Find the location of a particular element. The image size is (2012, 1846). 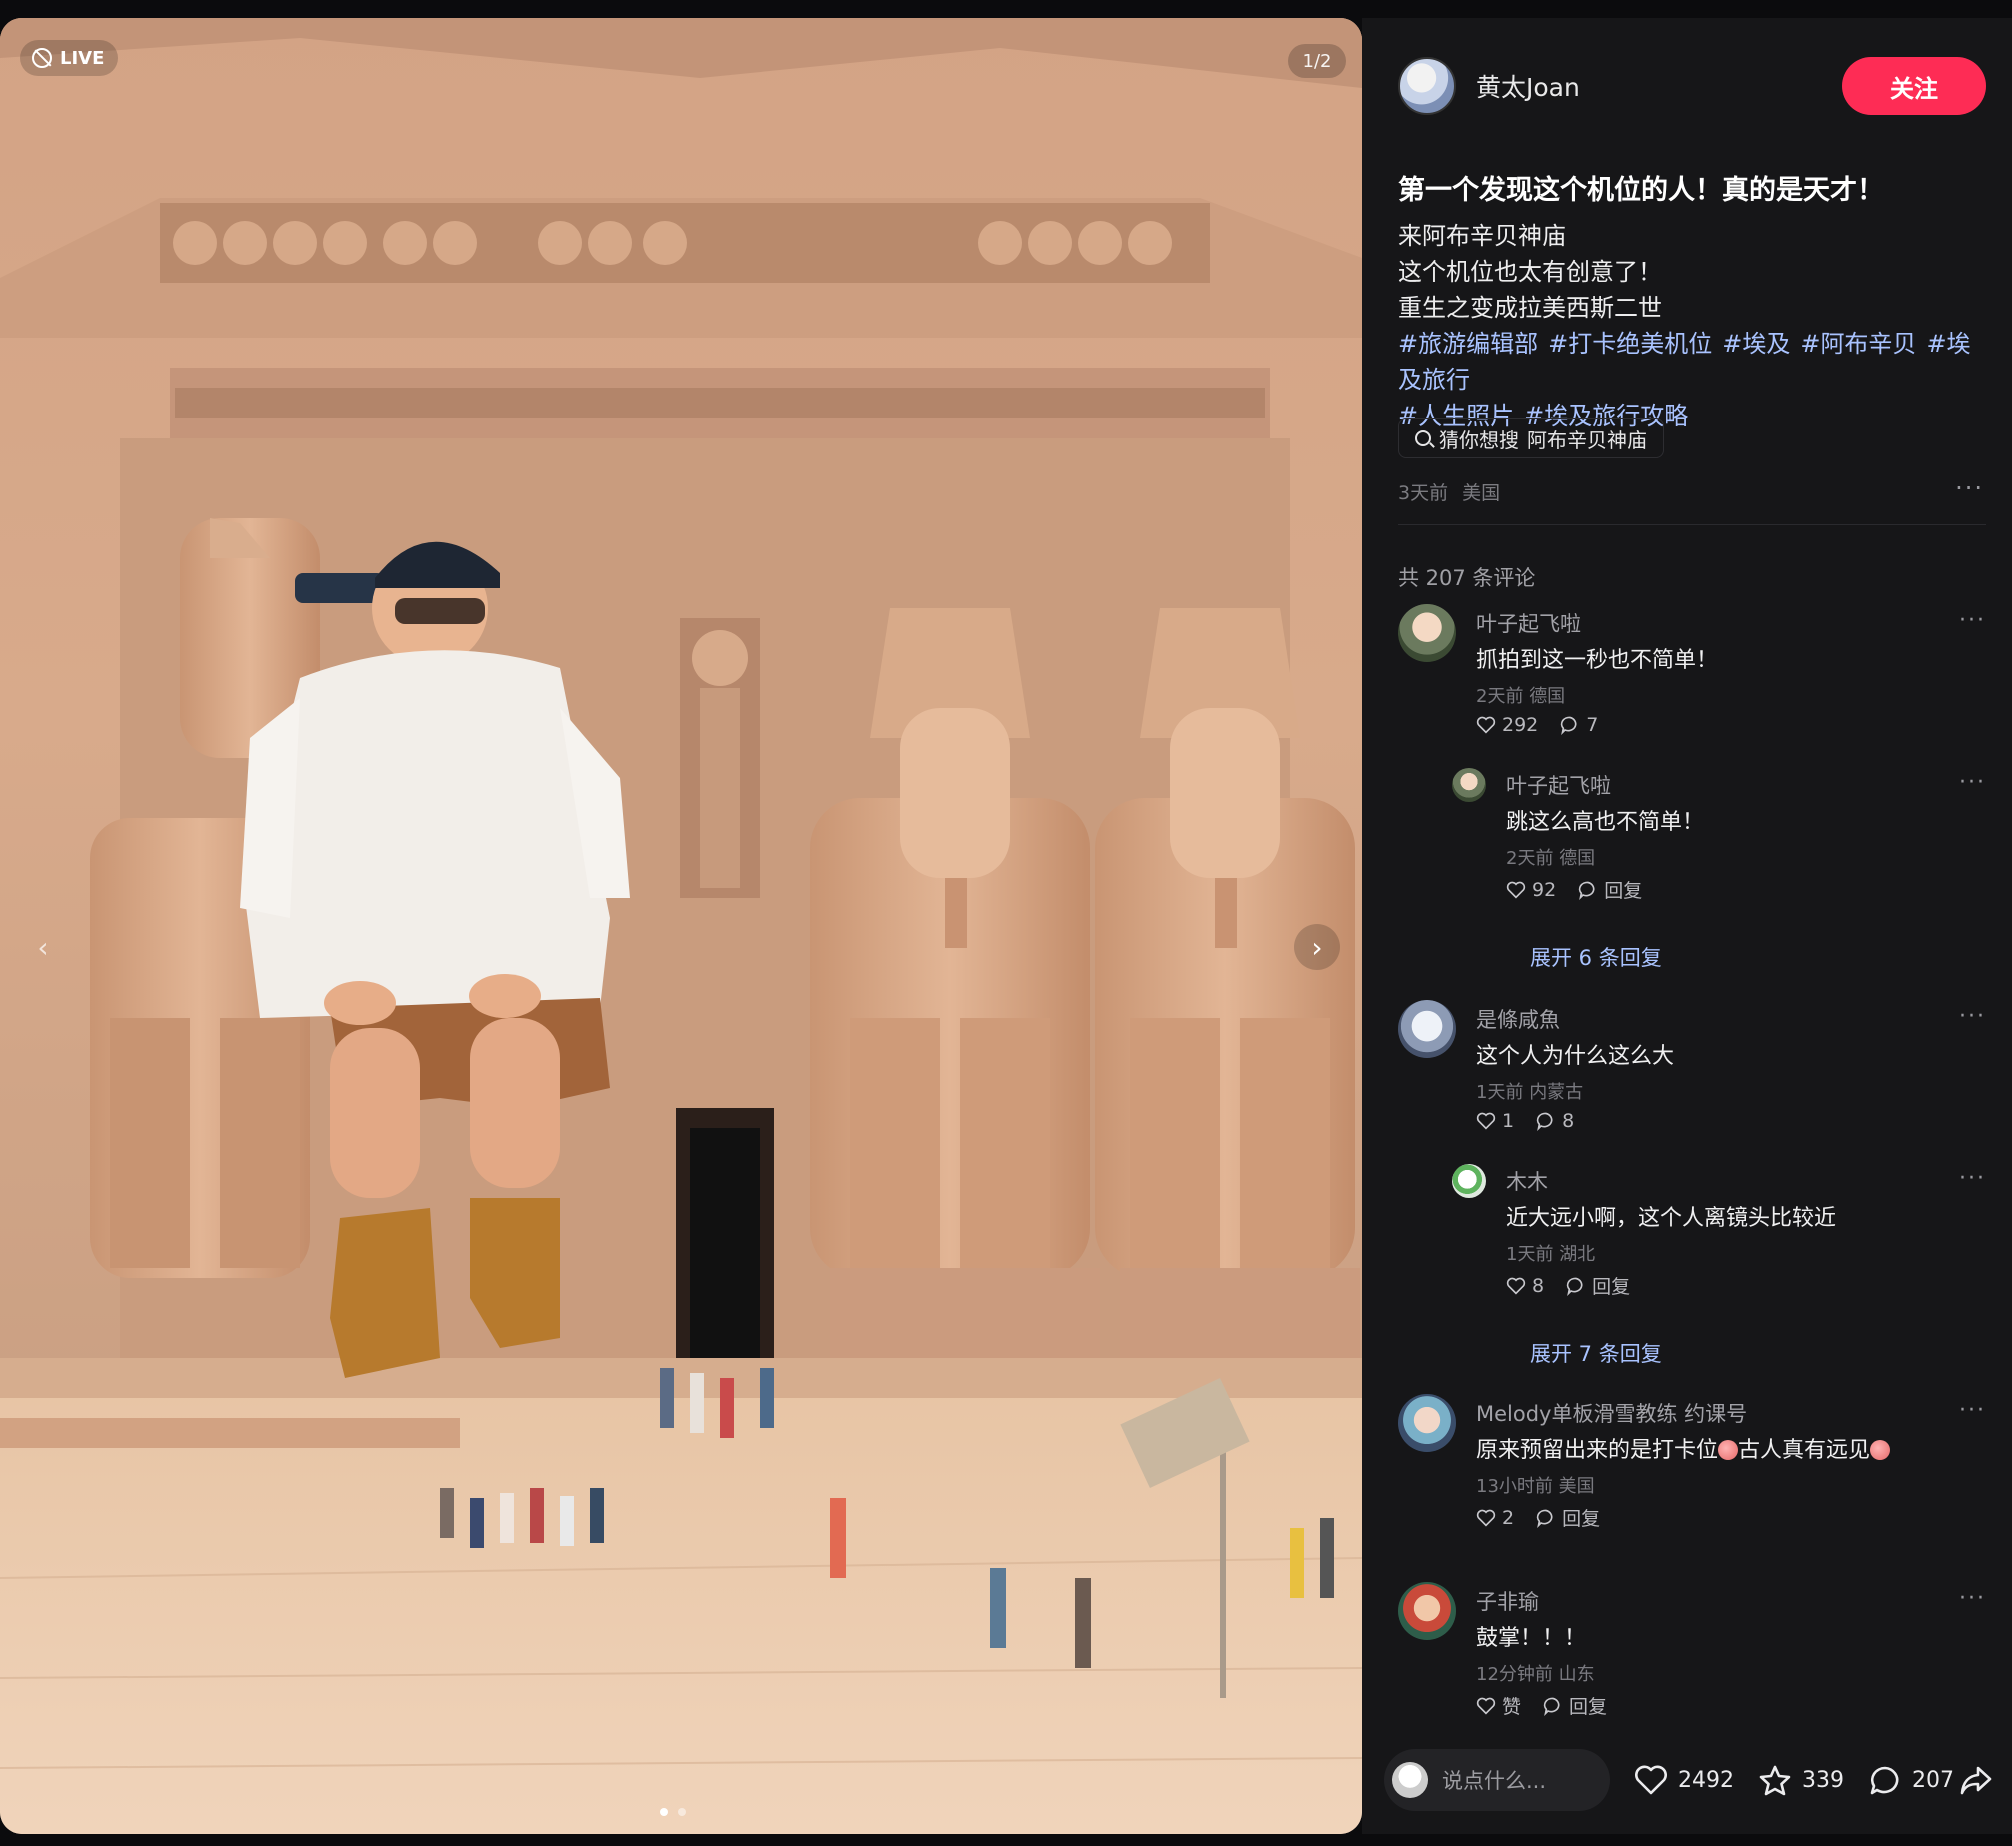

like-button: 8 is located at coordinates (1525, 1286).